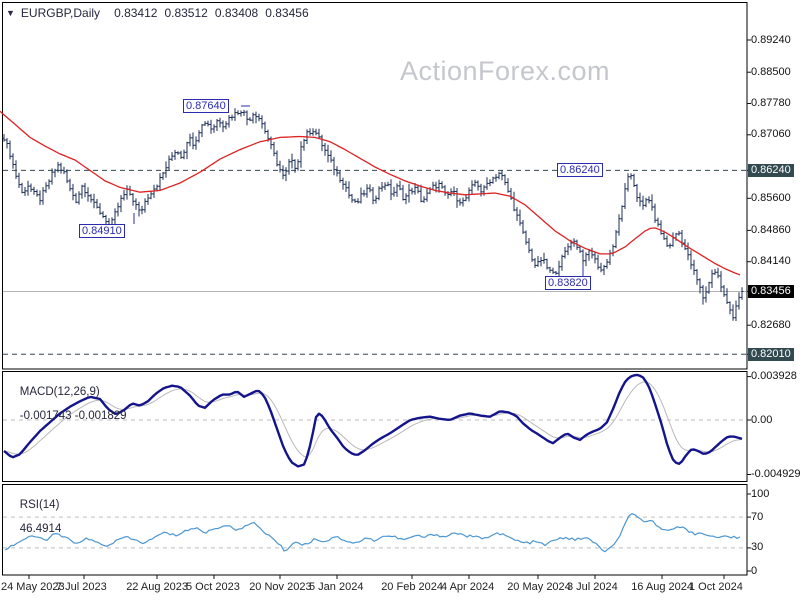 This screenshot has width=800, height=600. What do you see at coordinates (771, 197) in the screenshot?
I see `price-axis-label: 0.85600` at bounding box center [771, 197].